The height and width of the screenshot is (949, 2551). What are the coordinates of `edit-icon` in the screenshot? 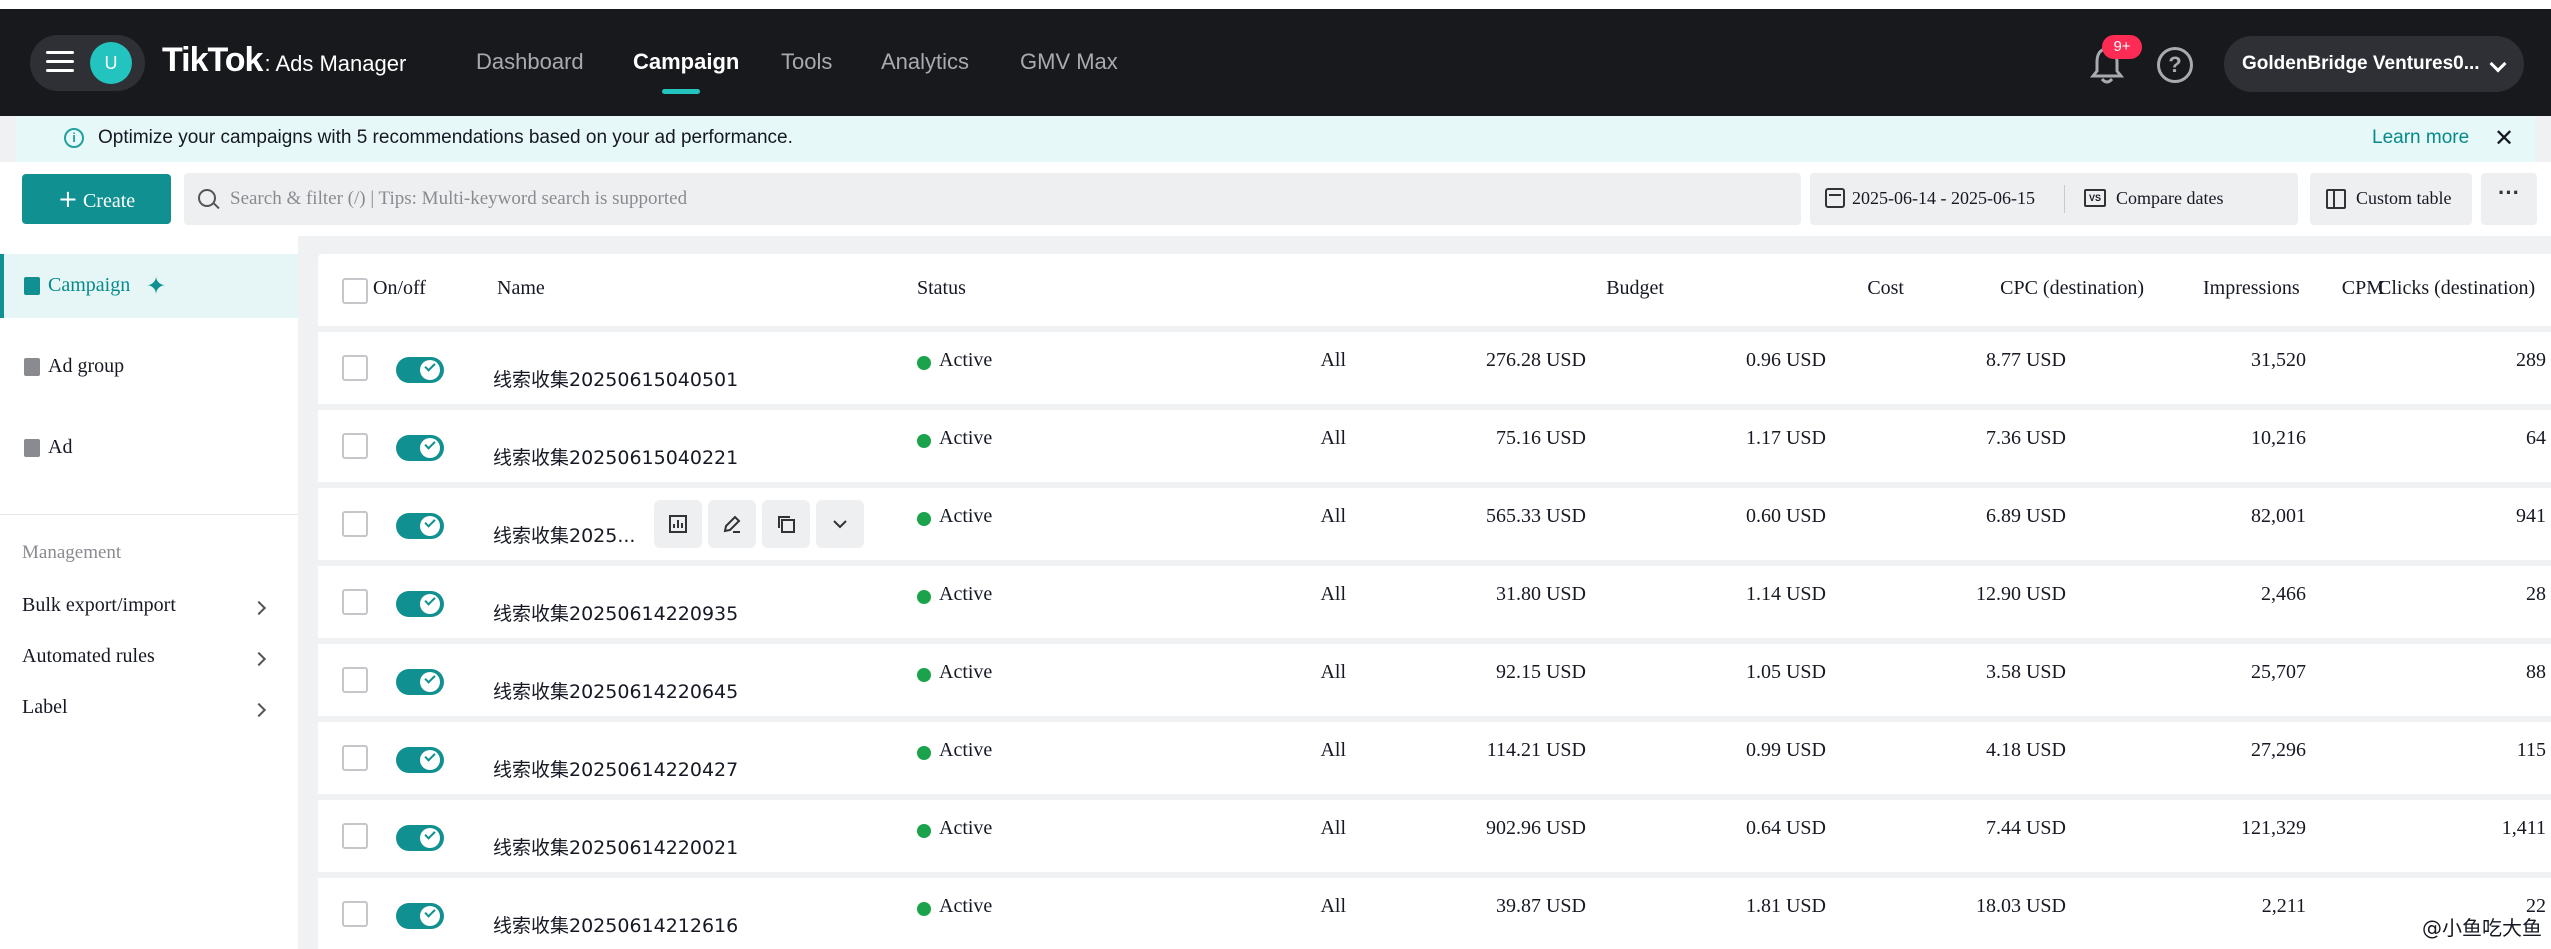 It's located at (732, 524).